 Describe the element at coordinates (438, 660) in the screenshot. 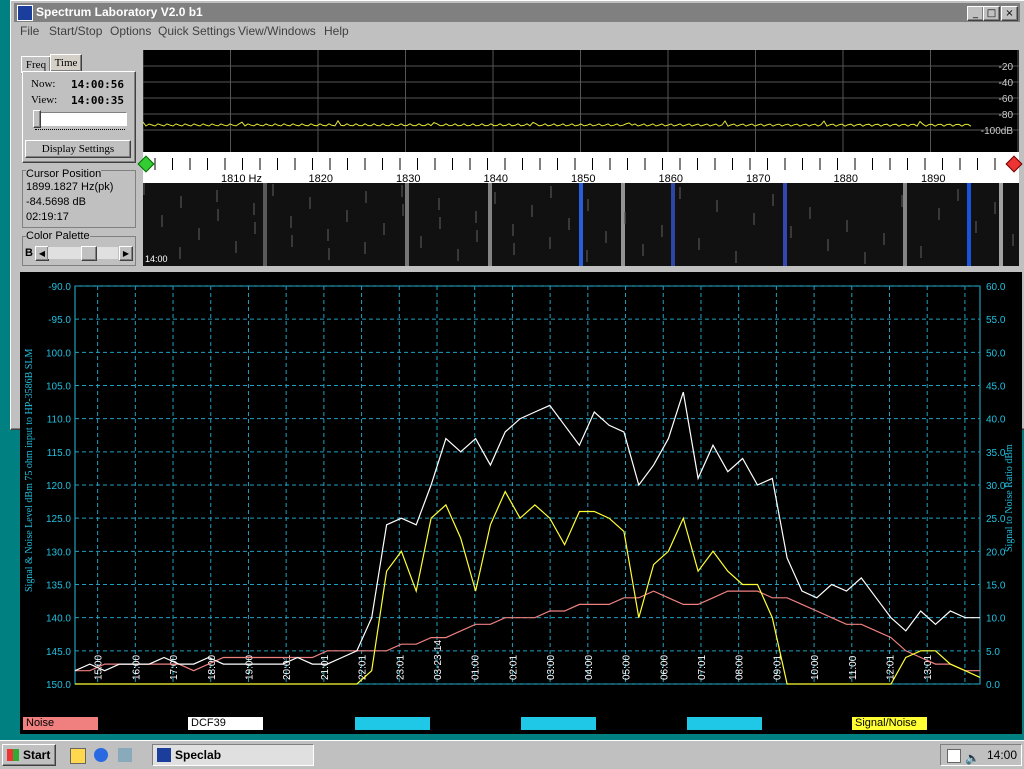

I see `x-tick: 03-23-14` at that location.